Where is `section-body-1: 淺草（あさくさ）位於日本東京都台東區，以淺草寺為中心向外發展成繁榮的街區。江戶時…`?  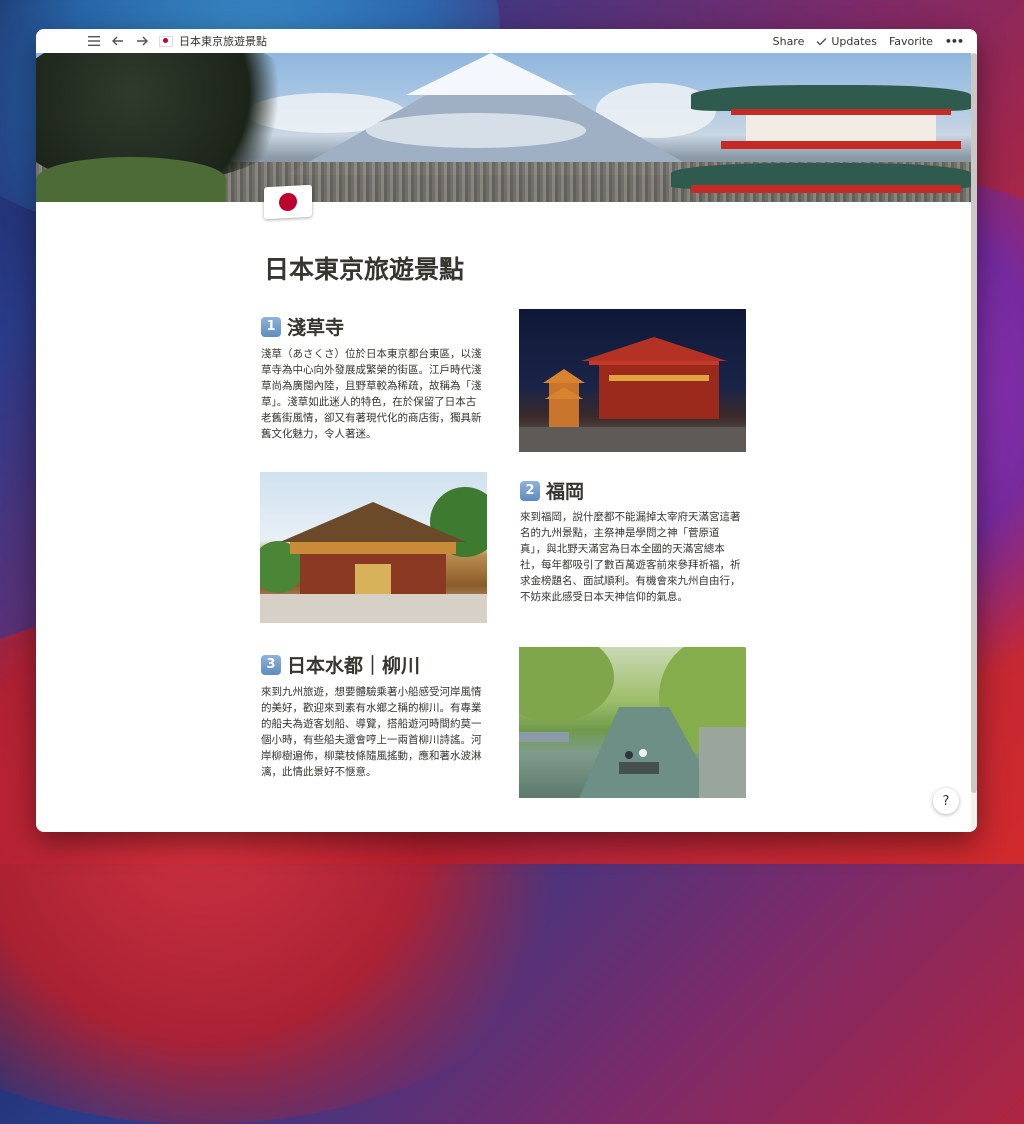
section-body-1: 淺草（あさくさ）位於日本東京都台東區，以淺草寺為中心向外發展成繁榮的街區。江戶時… is located at coordinates (373, 394).